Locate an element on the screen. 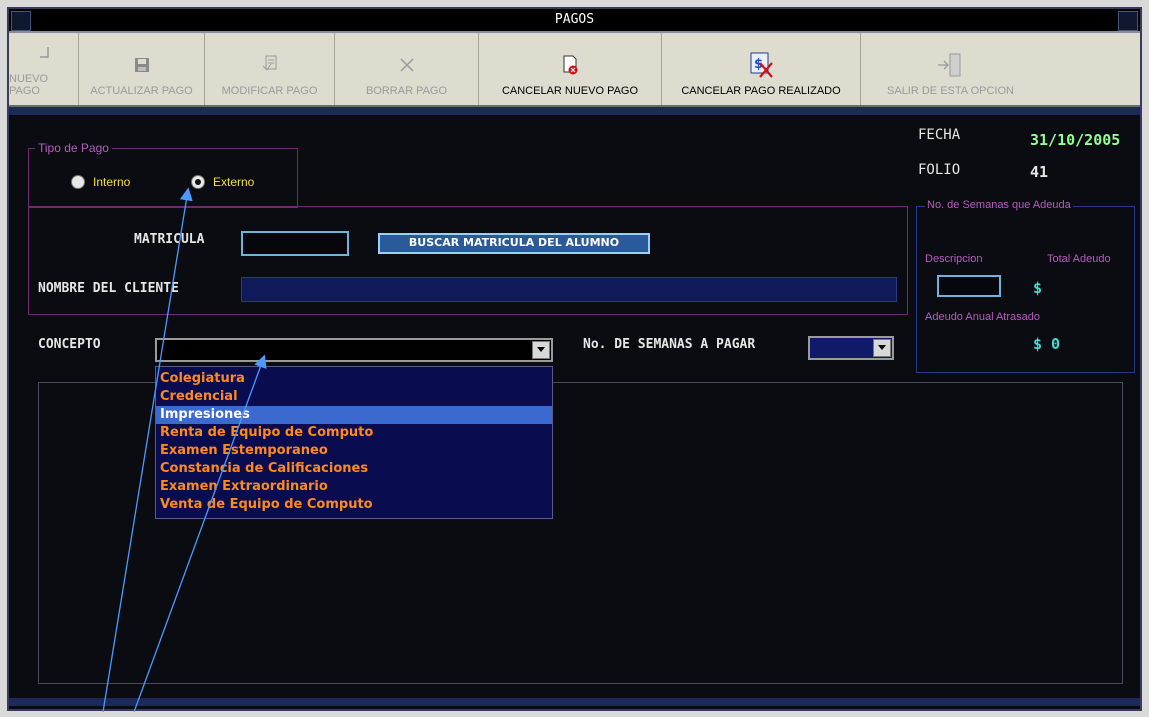 This screenshot has width=1149, height=717. tipo-pago-group: Tipo de Pago Interno Externo is located at coordinates (163, 174).